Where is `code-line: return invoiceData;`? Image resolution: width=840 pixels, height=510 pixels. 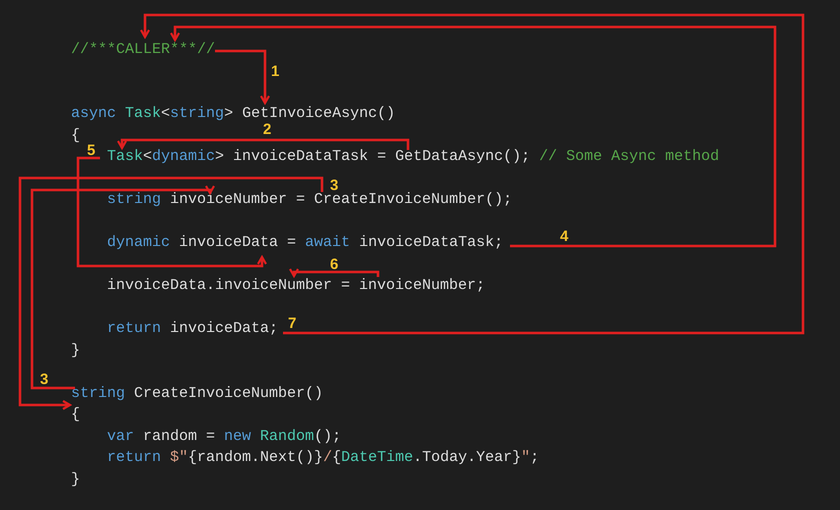
code-line: return invoiceData; is located at coordinates (192, 329).